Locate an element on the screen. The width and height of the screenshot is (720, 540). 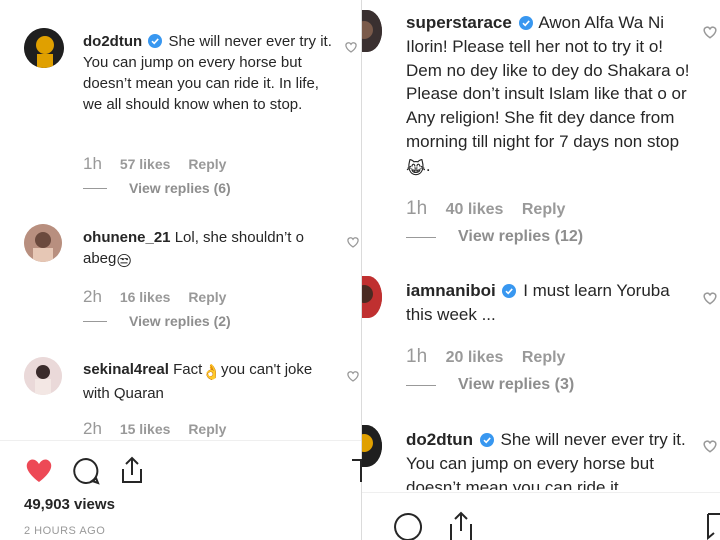
comment-likes: 57 likes is located at coordinates (145, 164).